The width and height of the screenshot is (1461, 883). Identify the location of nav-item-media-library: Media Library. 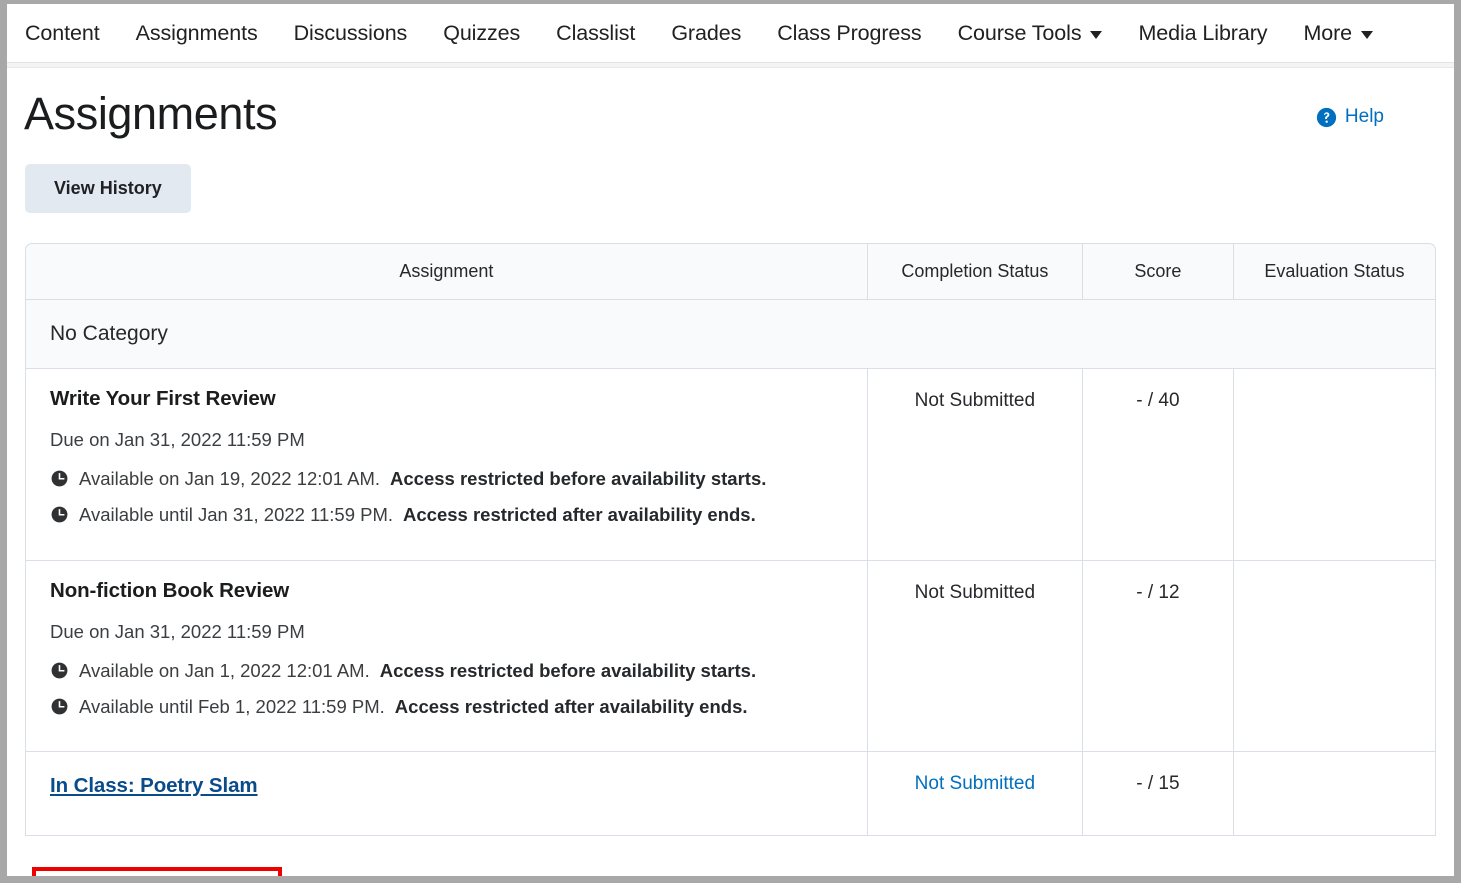
(1202, 33).